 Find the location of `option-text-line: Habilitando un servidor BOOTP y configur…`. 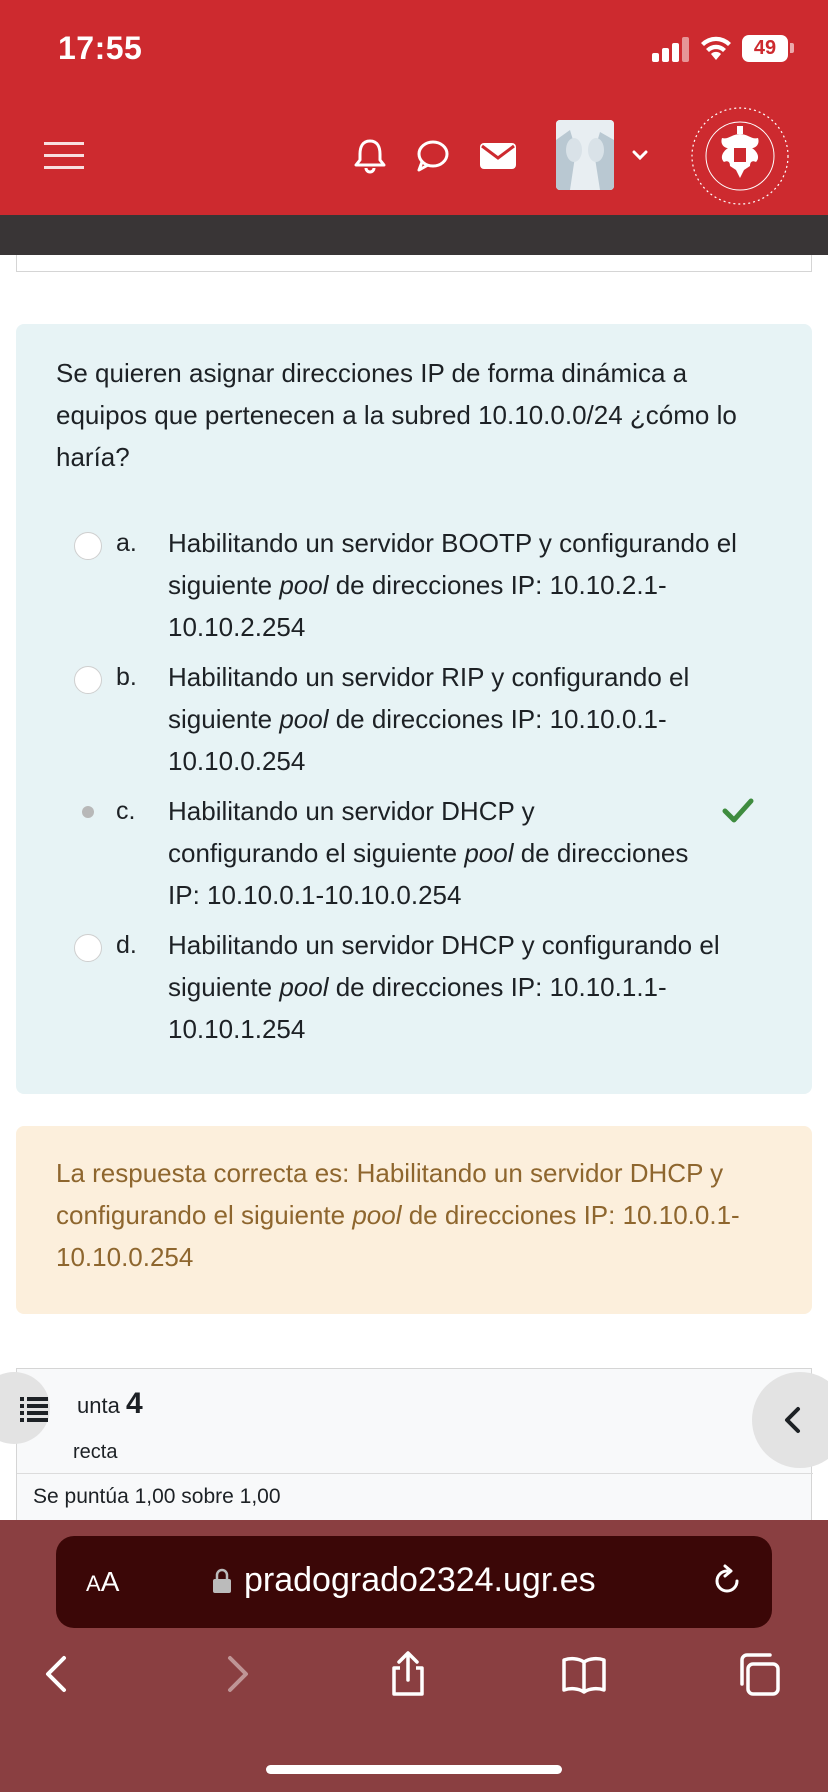

option-text-line: Habilitando un servidor BOOTP y configur… is located at coordinates (452, 543).